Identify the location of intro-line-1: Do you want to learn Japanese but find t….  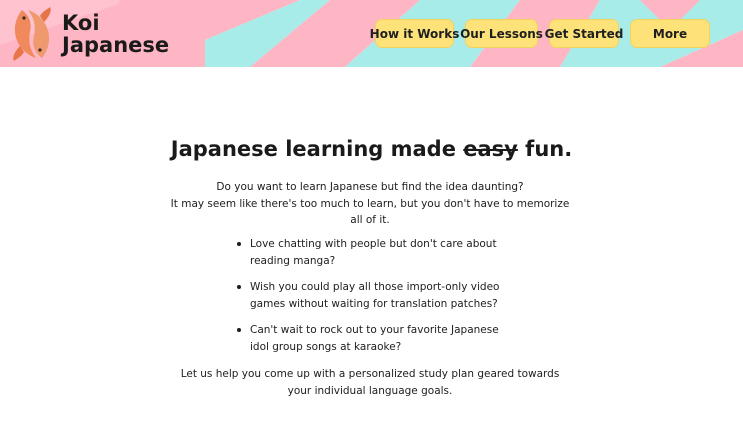
(370, 187).